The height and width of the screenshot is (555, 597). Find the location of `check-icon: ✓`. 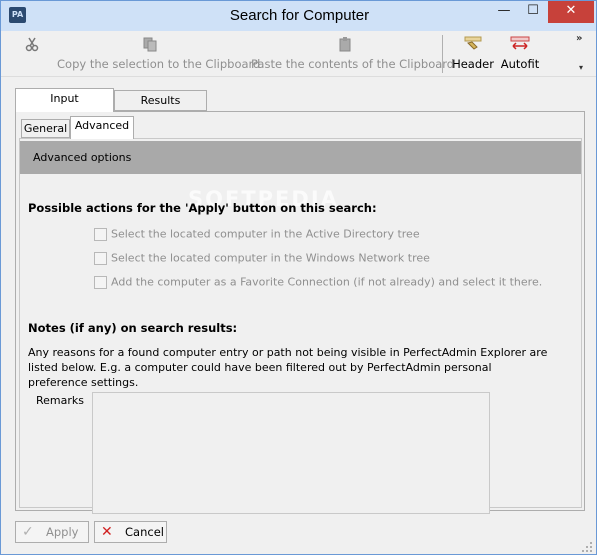

check-icon: ✓ is located at coordinates (28, 532).